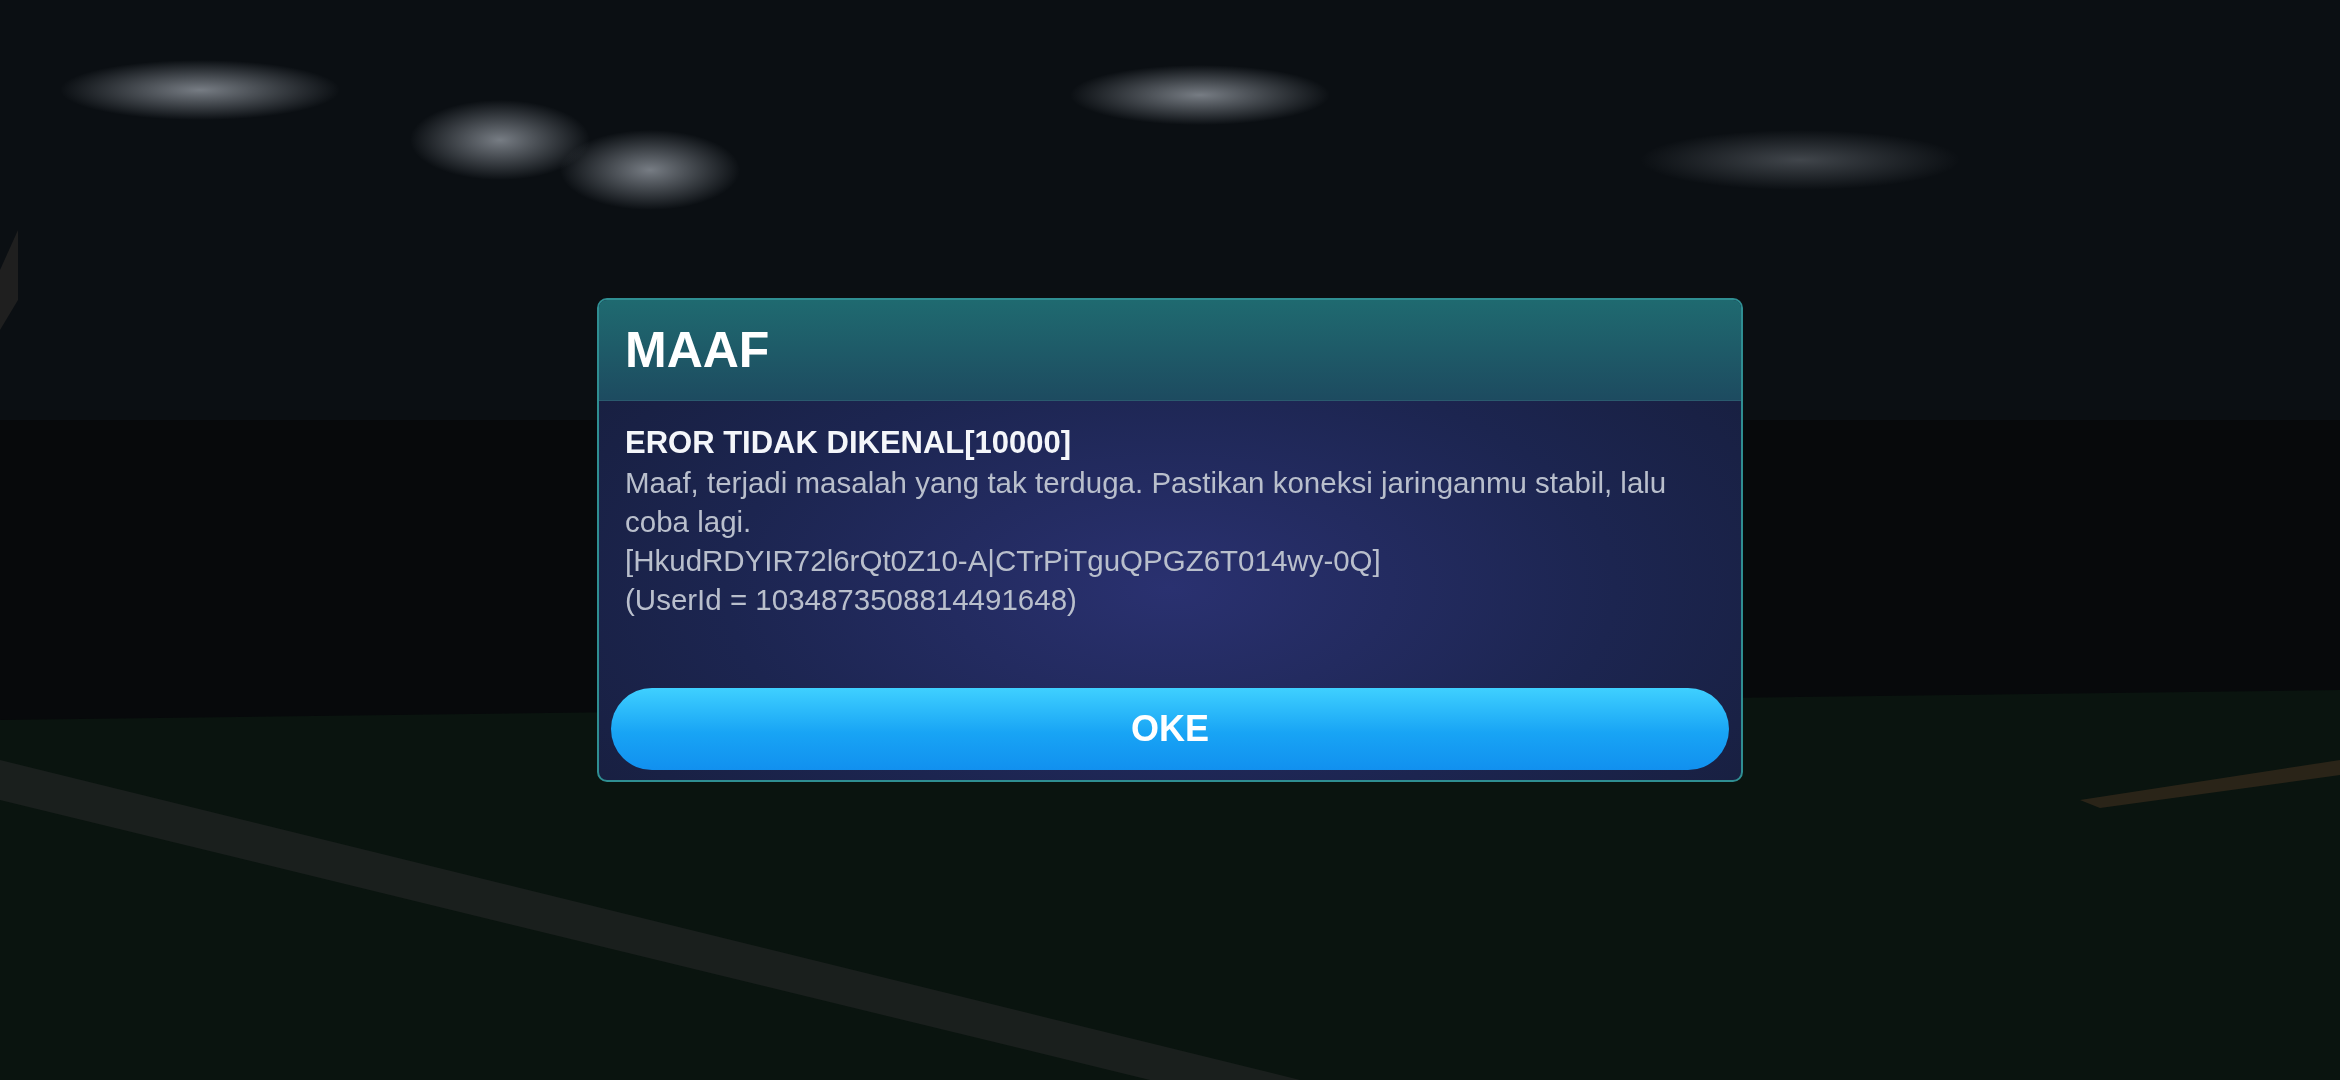  I want to click on dialog-title: MAAF, so click(697, 350).